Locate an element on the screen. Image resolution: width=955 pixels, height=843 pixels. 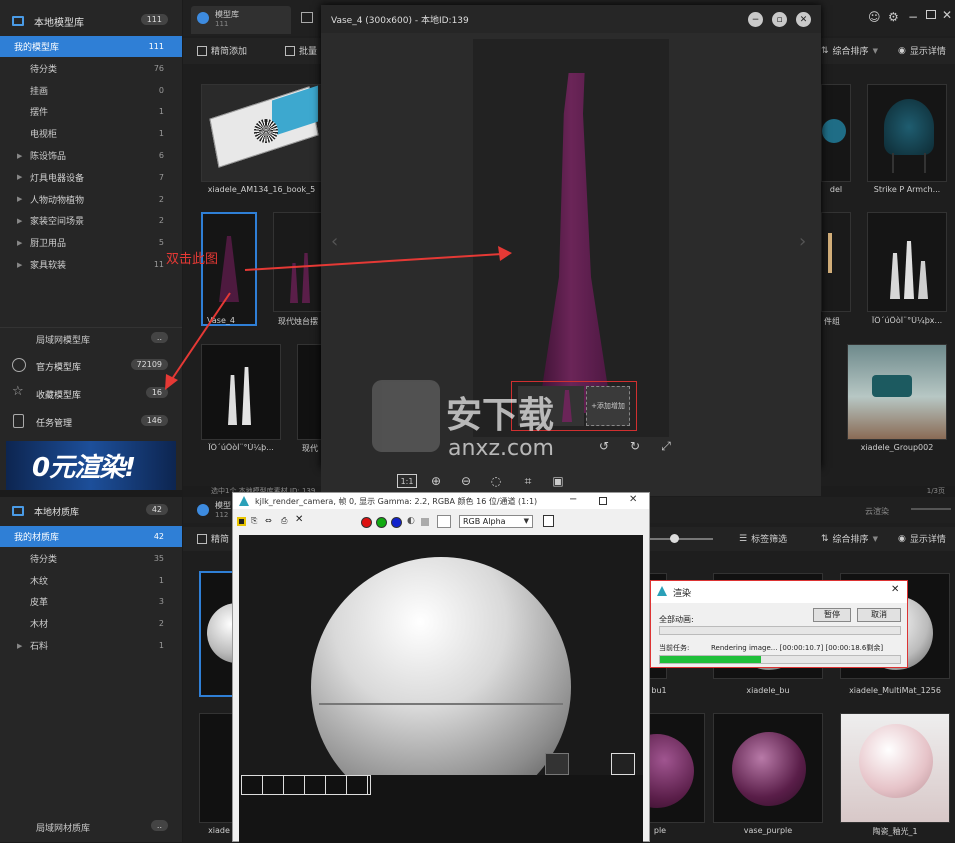
material-caption: bu1 is located at coordinates (659, 690).